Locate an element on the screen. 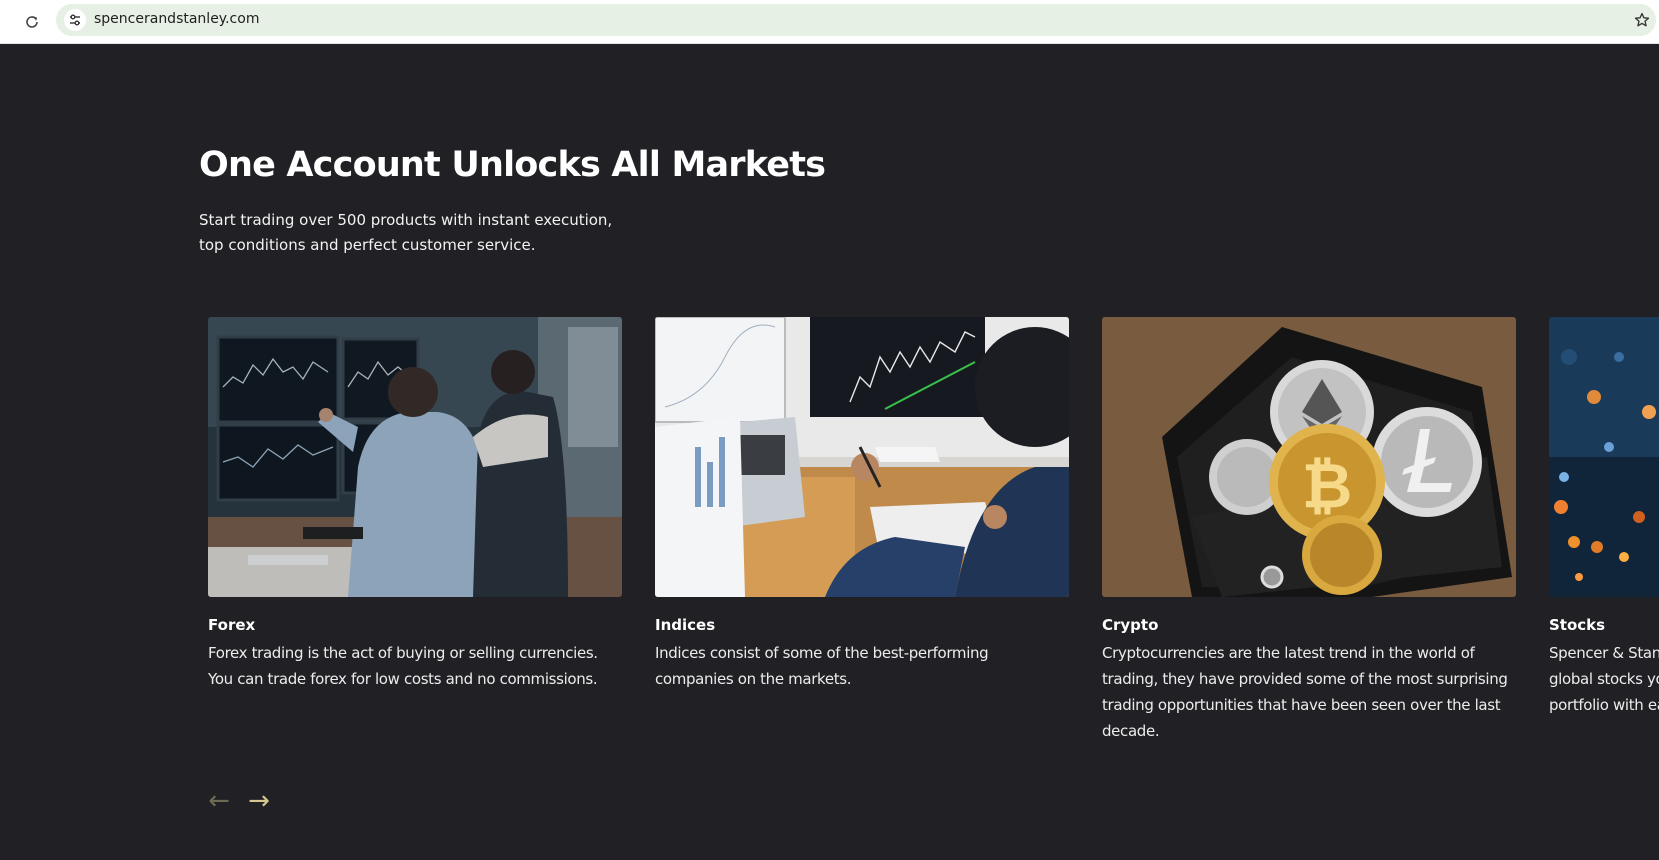 The height and width of the screenshot is (860, 1659). crypto-coins-wallet-image: ₿ is located at coordinates (1309, 457).